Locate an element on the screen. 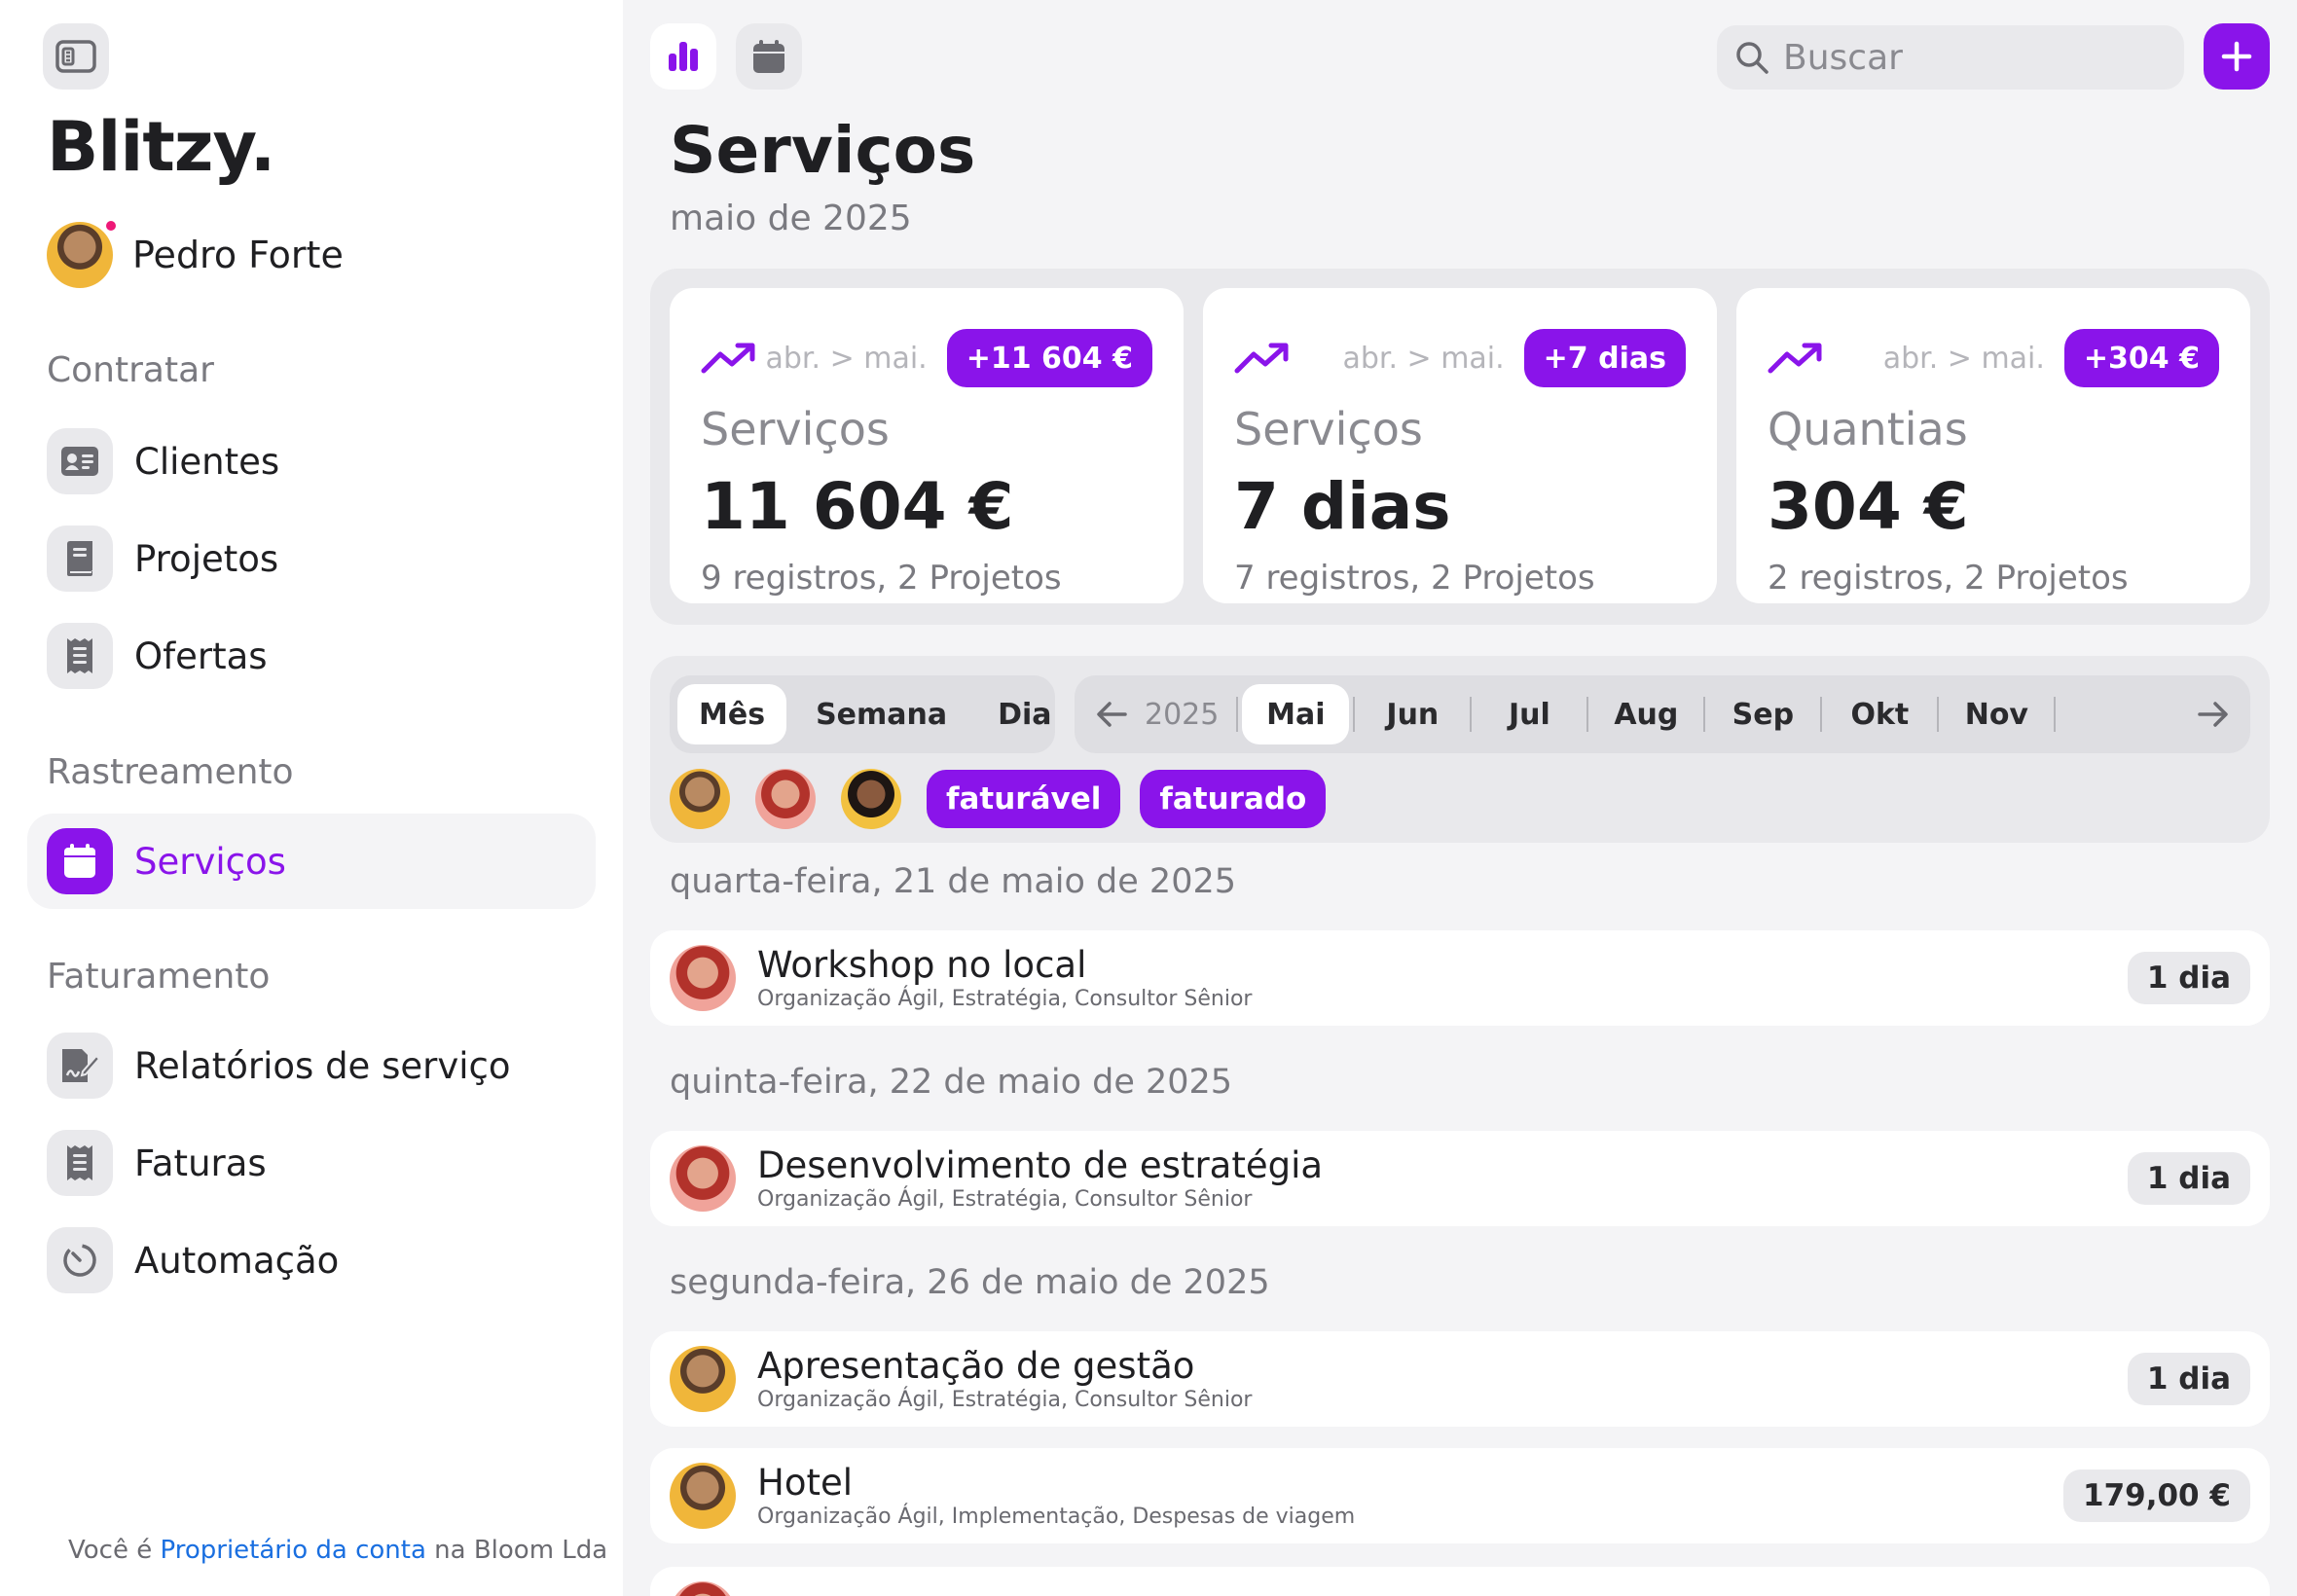 Image resolution: width=2297 pixels, height=1596 pixels. contact-card-icon is located at coordinates (80, 461).